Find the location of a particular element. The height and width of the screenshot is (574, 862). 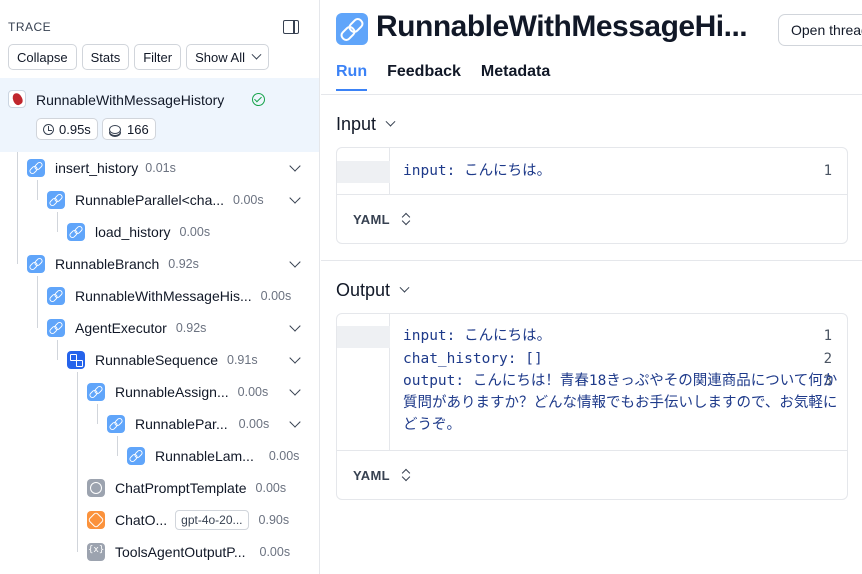

collapse-button: Collapse is located at coordinates (42, 57).